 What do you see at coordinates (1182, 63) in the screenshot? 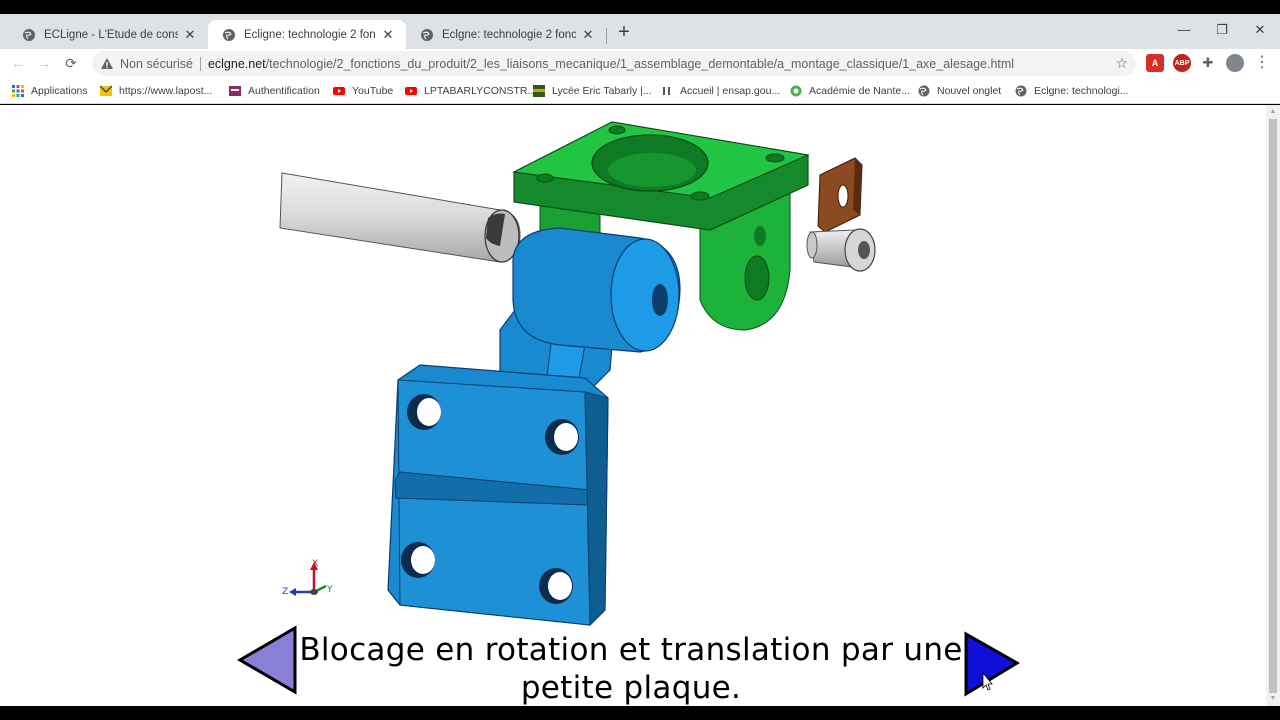
I see `adblock-extension-icon: ABP` at bounding box center [1182, 63].